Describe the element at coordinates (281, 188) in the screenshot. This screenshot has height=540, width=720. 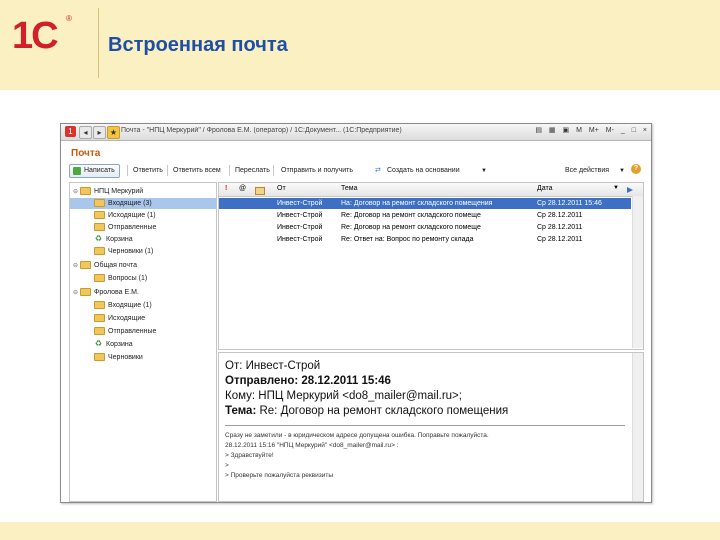
I see `col-from: От` at that location.